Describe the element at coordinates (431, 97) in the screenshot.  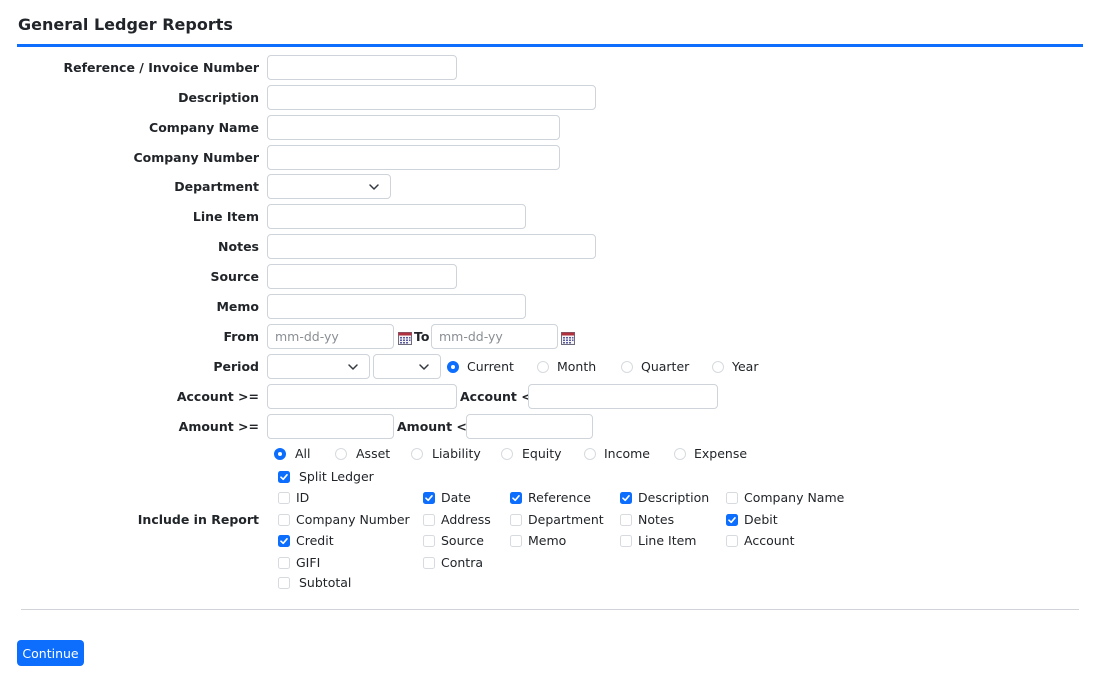
I see `description-input` at that location.